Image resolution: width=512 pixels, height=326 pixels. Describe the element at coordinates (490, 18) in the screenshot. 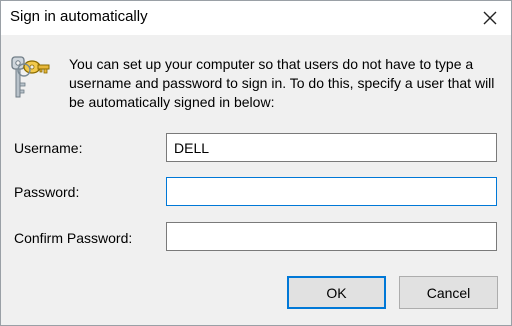

I see `close-icon` at that location.